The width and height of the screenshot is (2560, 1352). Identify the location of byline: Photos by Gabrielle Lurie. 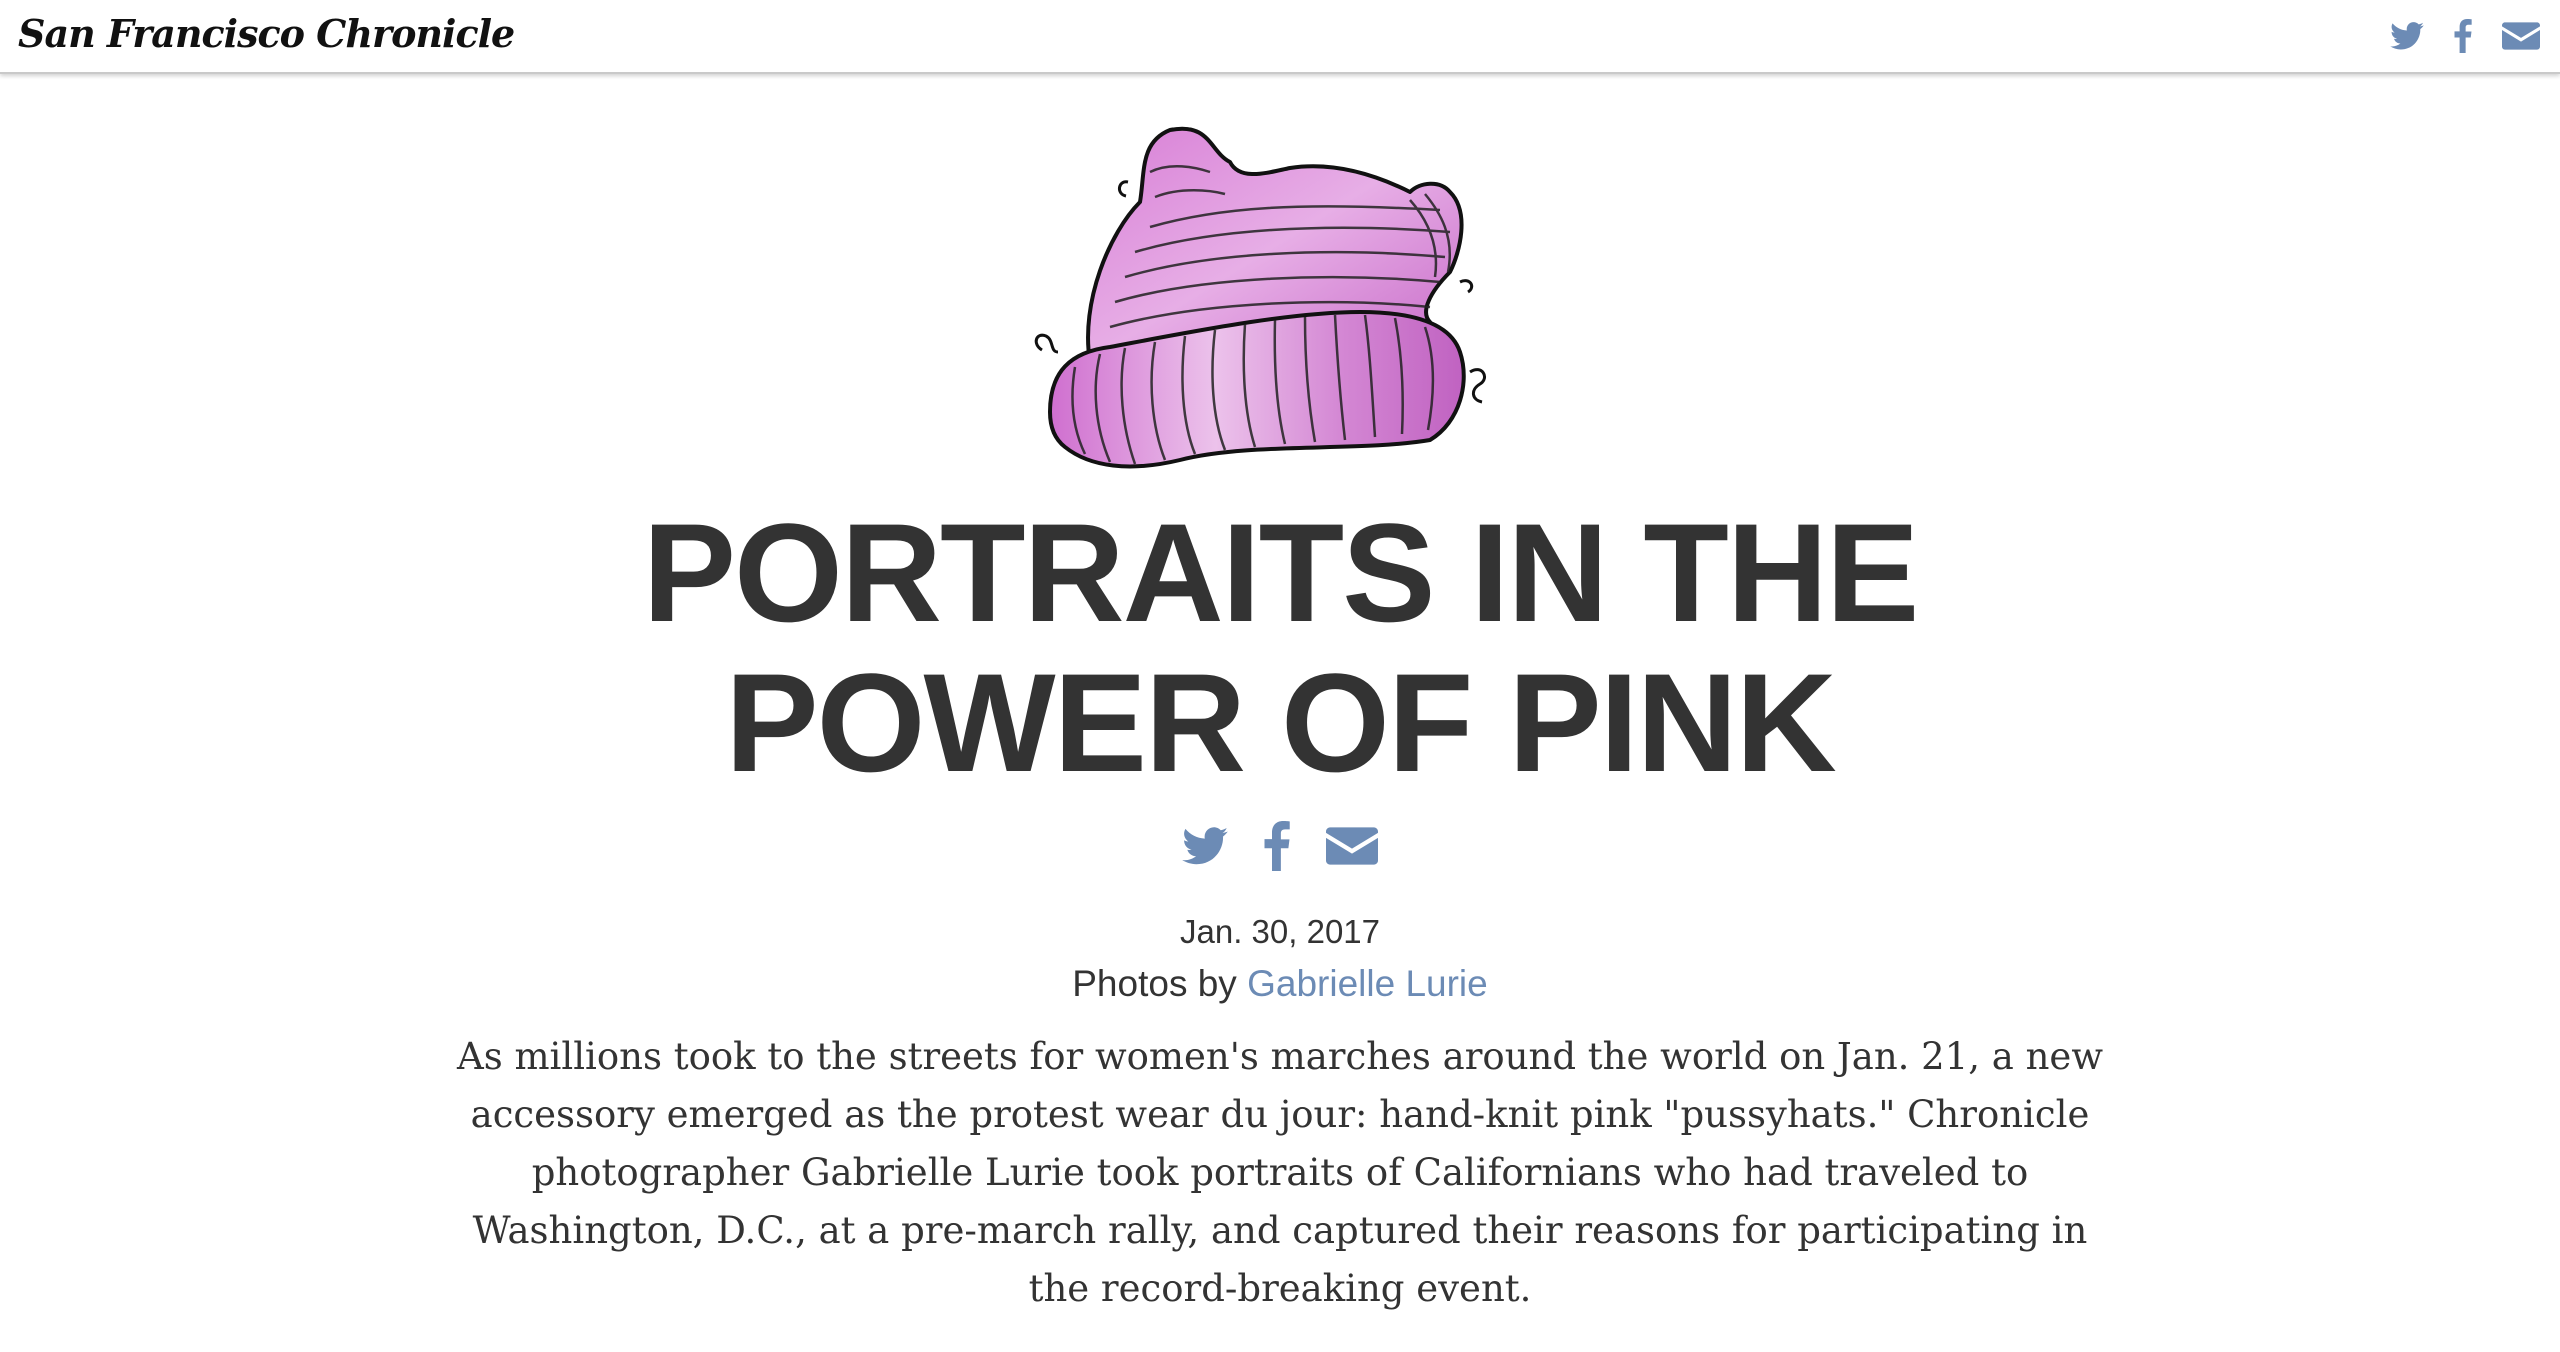
(1280, 984).